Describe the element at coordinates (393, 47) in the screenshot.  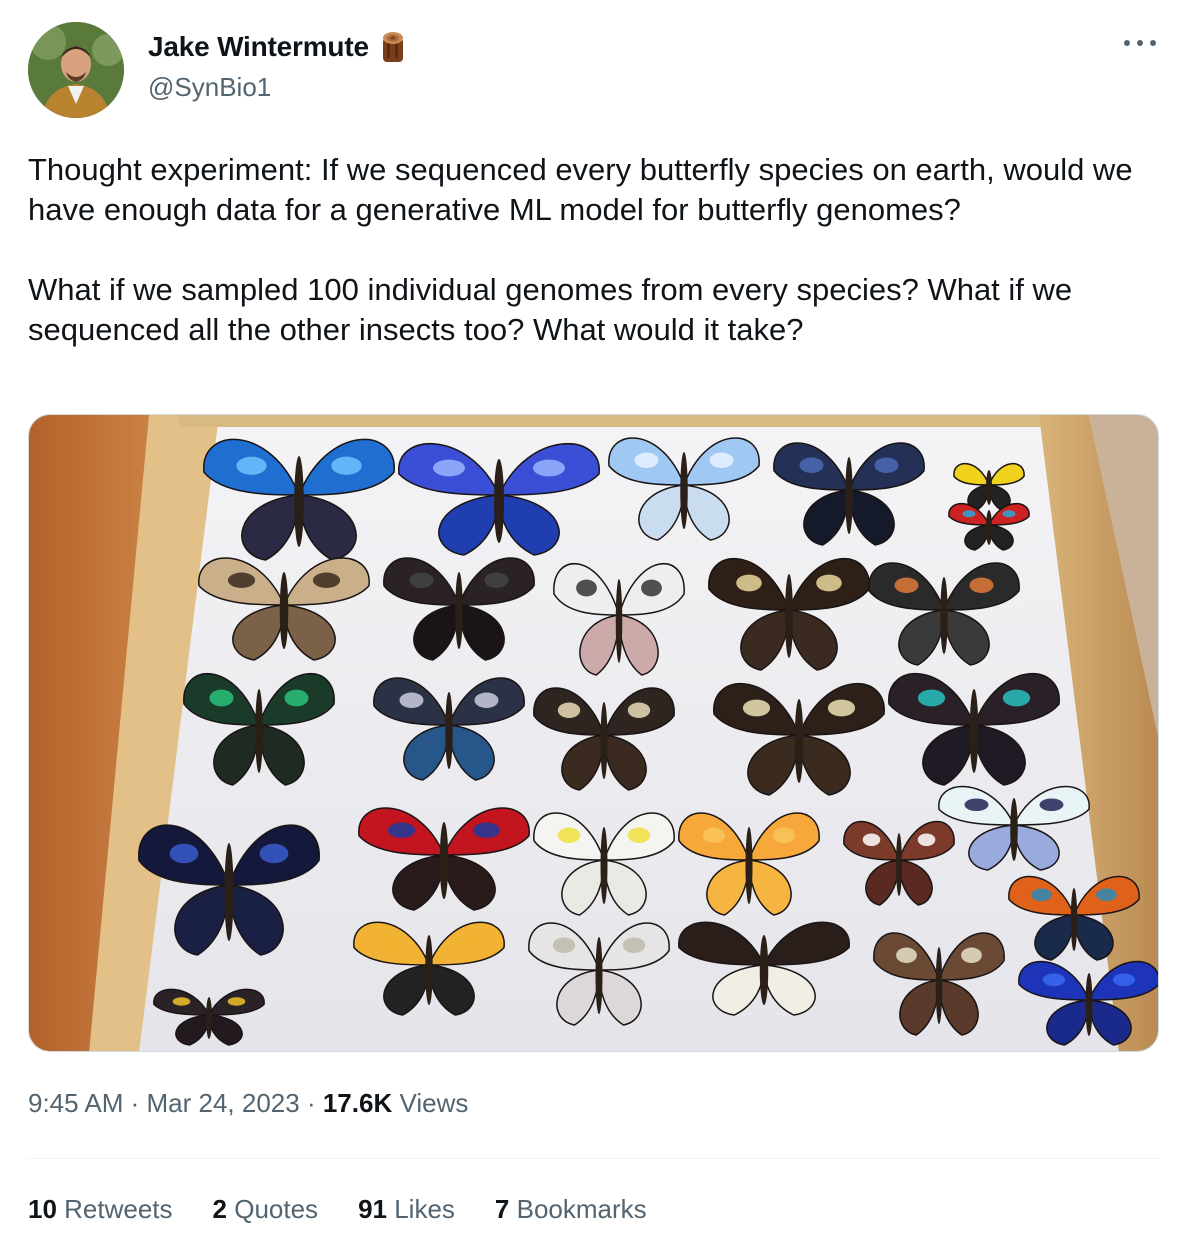
I see `wood-log-icon` at that location.